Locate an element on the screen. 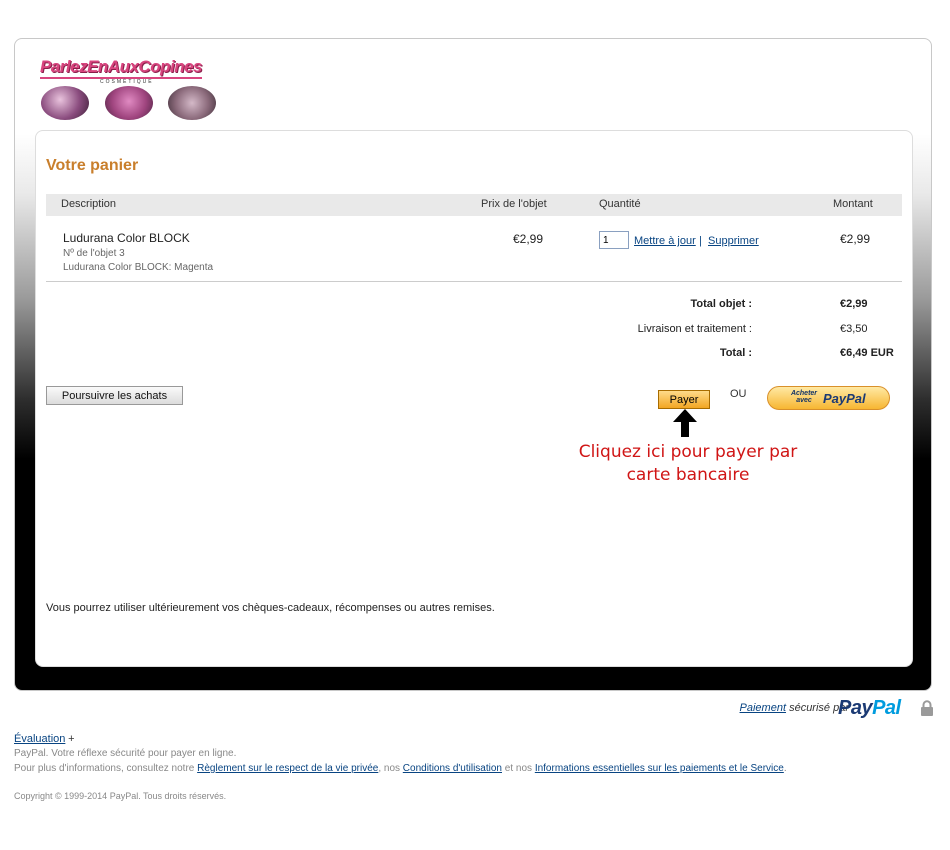  item-price: €2,99 is located at coordinates (528, 239).